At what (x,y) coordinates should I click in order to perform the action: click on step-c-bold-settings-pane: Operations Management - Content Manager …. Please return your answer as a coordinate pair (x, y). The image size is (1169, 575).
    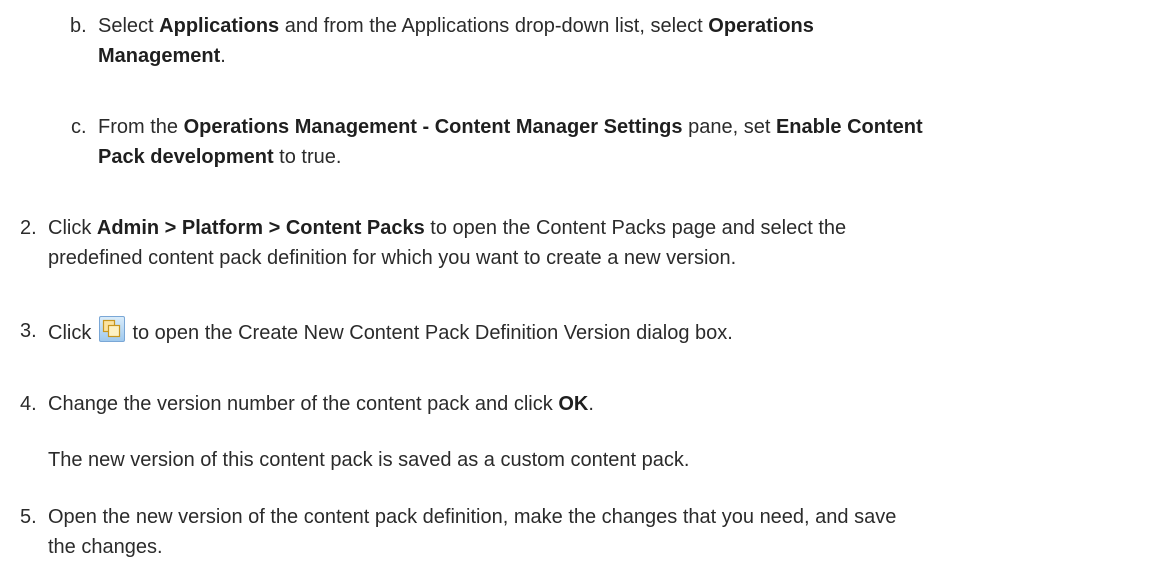
    Looking at the image, I should click on (433, 127).